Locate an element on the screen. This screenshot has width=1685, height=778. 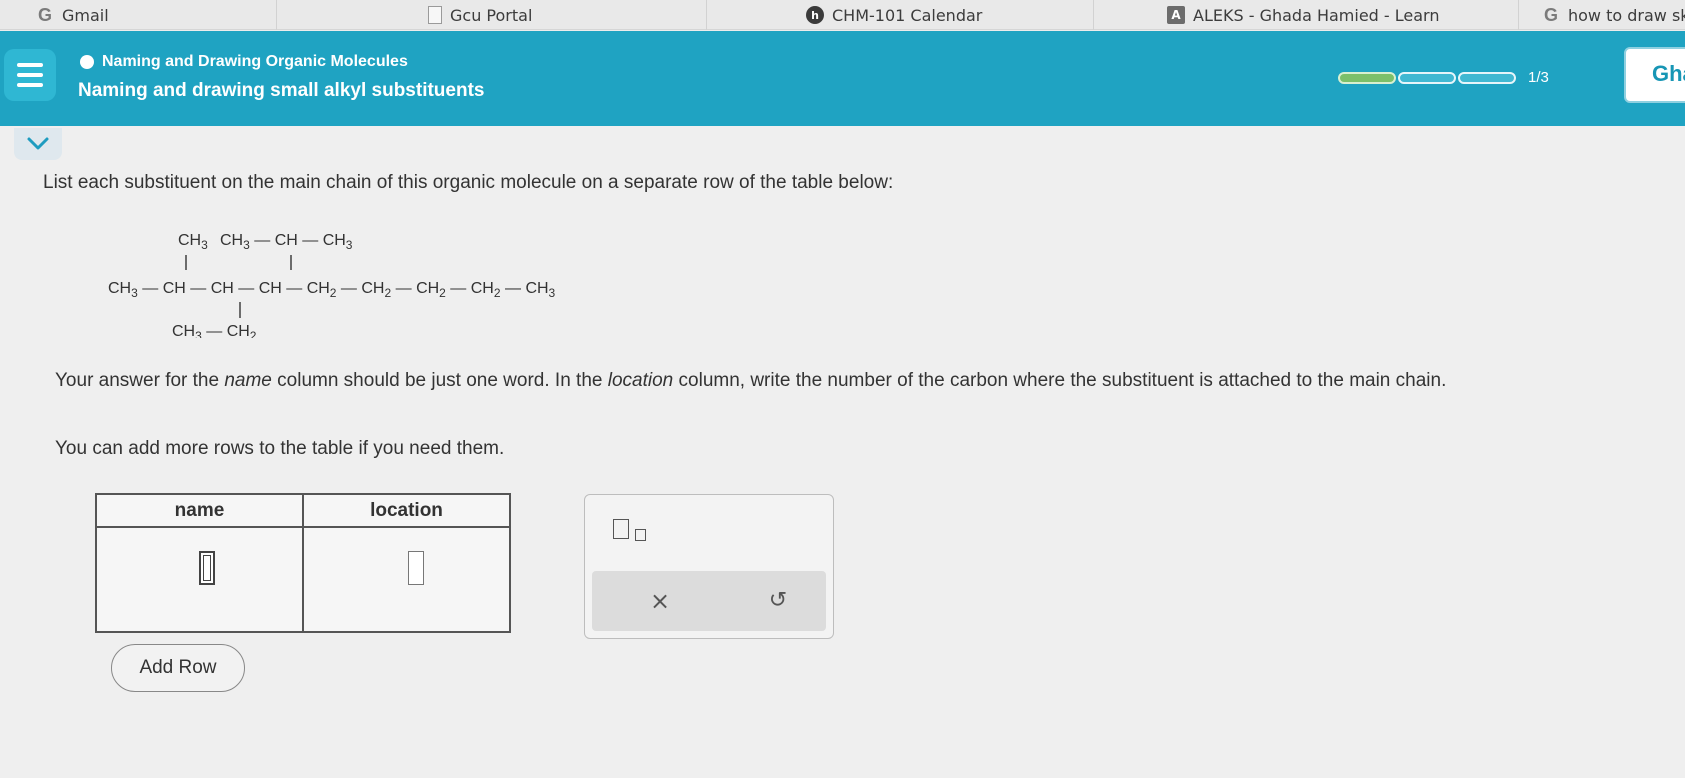
calendar-app-icon: h is located at coordinates (815, 15).